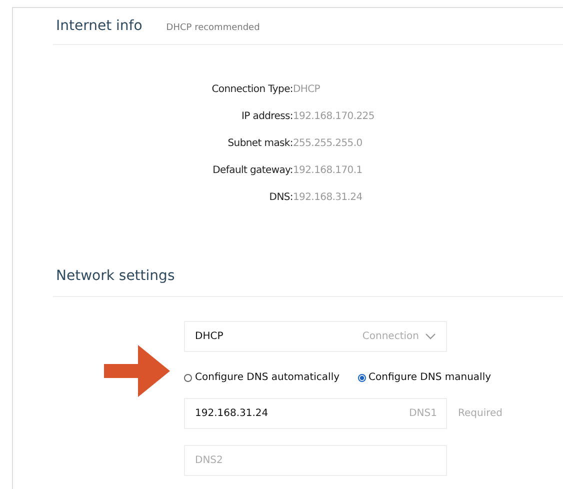  What do you see at coordinates (423, 413) in the screenshot?
I see `field-label: DNS1` at bounding box center [423, 413].